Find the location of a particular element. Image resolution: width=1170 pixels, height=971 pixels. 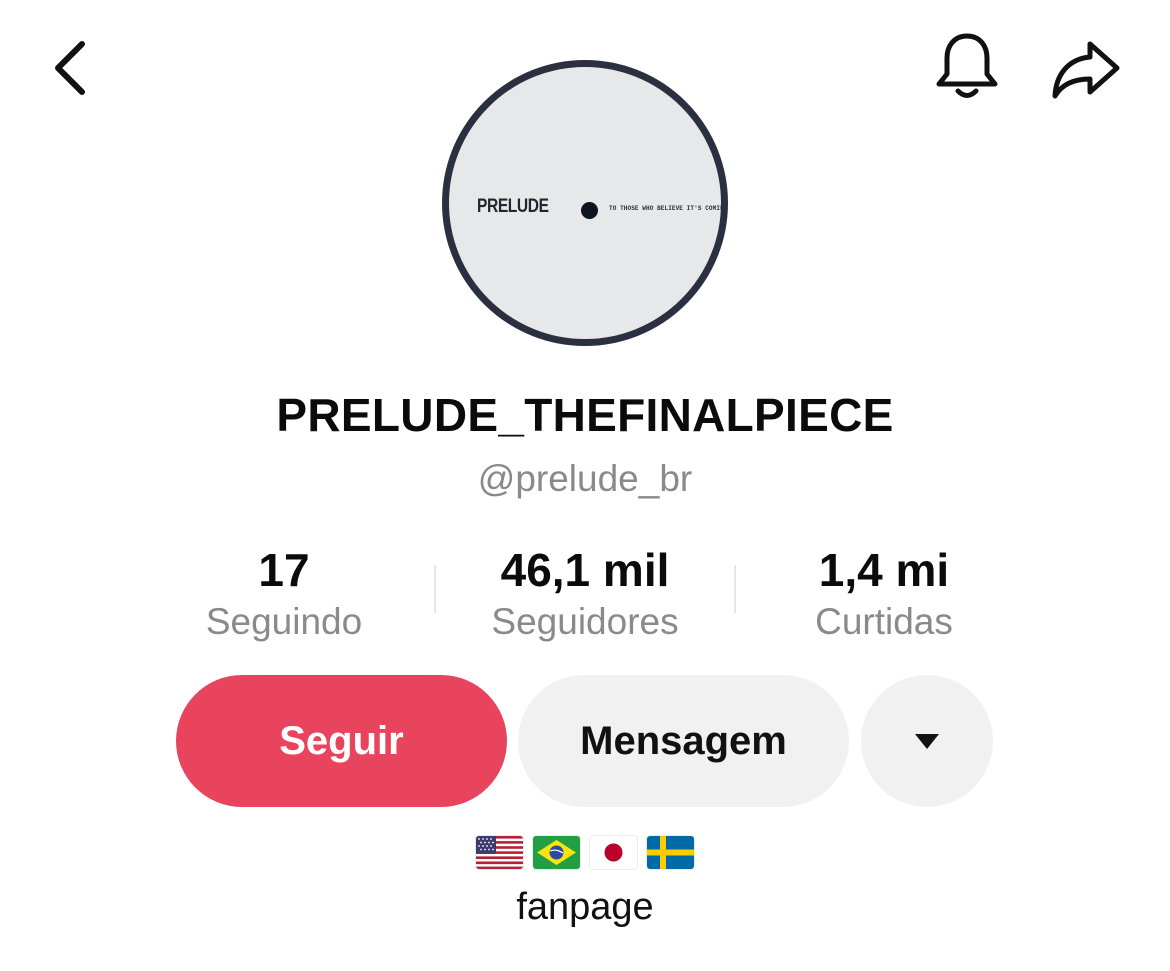

profile-avatar: PRELUDE TO THOSE WHO BELIEVE IT'S COMING is located at coordinates (585, 203).